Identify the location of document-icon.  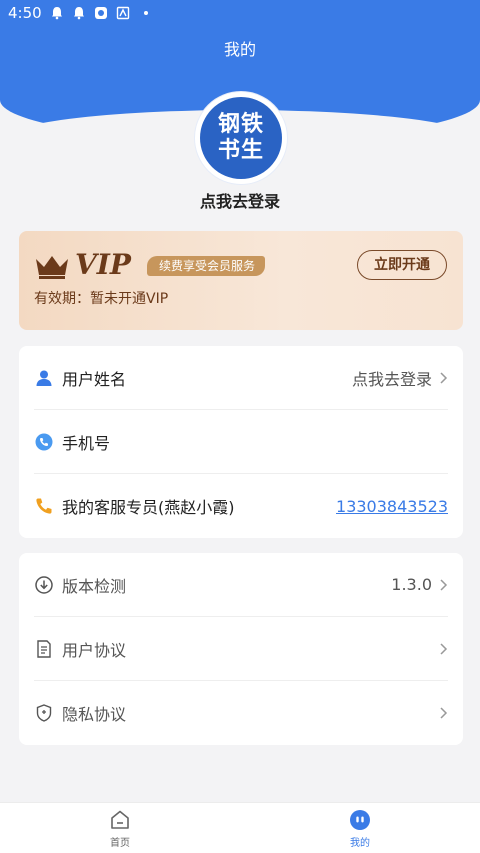
(44, 649).